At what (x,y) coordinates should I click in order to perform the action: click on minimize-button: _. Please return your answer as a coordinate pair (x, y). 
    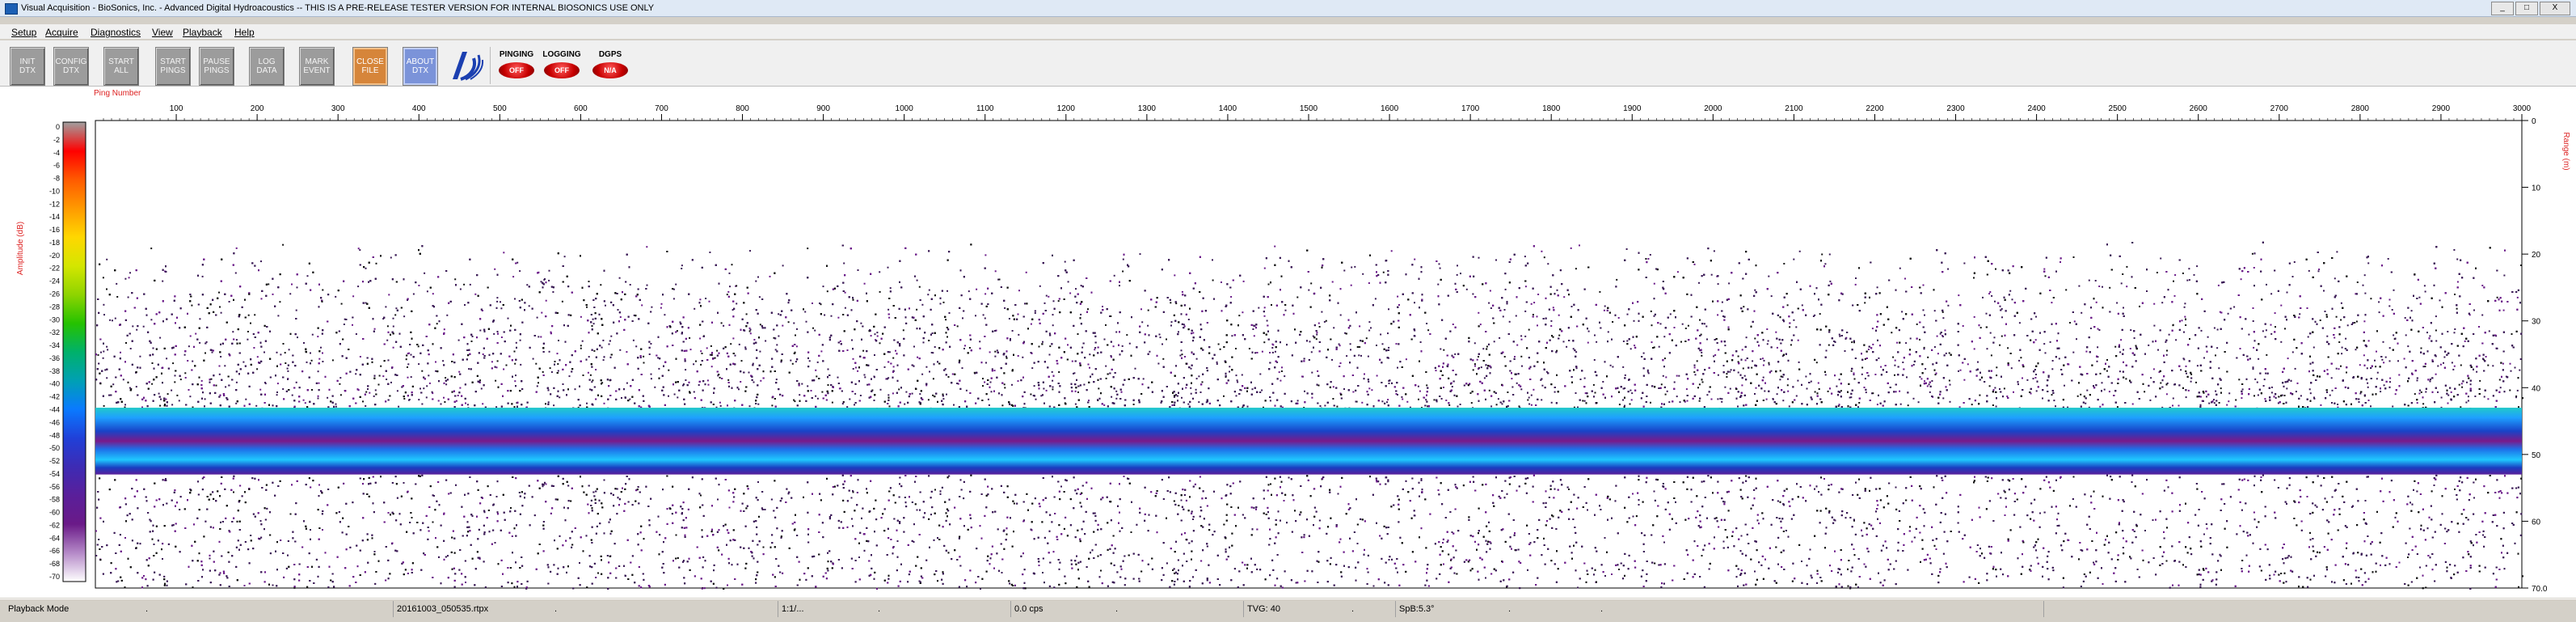
    Looking at the image, I should click on (2503, 8).